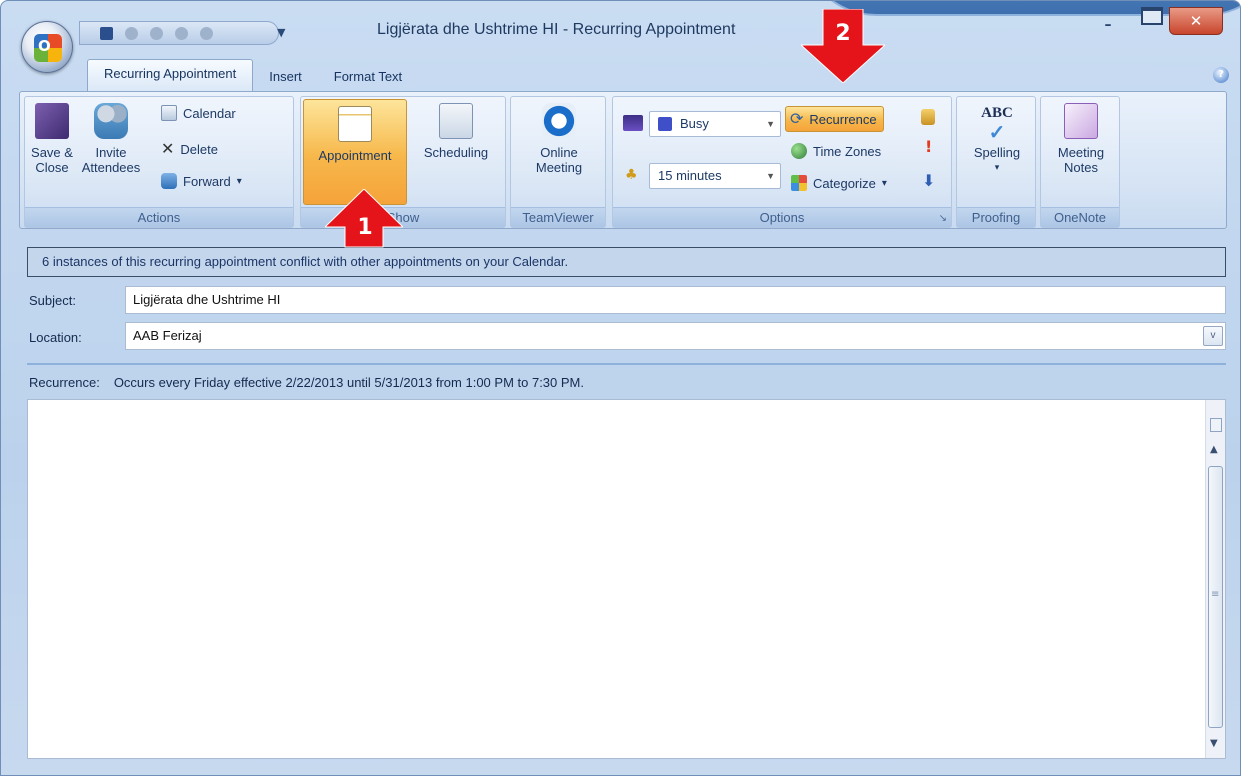 This screenshot has width=1241, height=776. I want to click on invite-attendees-icon, so click(111, 121).